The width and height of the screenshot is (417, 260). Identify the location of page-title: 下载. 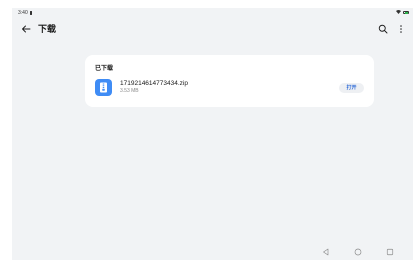
(47, 29).